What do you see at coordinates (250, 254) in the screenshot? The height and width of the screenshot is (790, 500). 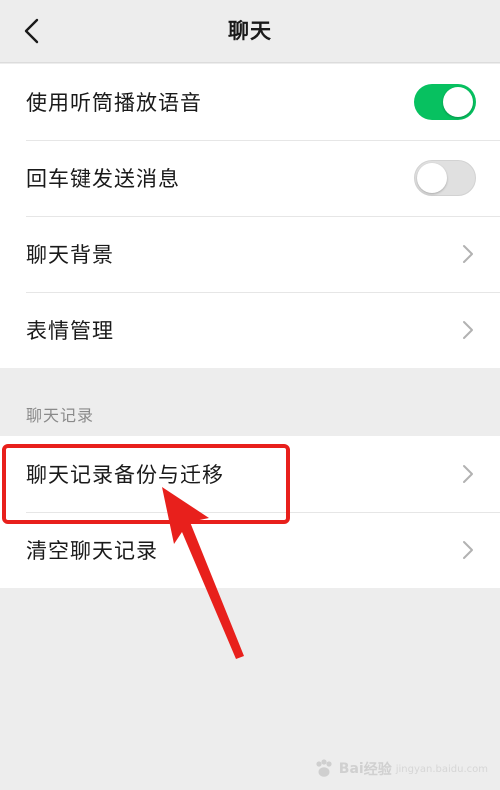 I see `row-chat-background: 聊天背景` at bounding box center [250, 254].